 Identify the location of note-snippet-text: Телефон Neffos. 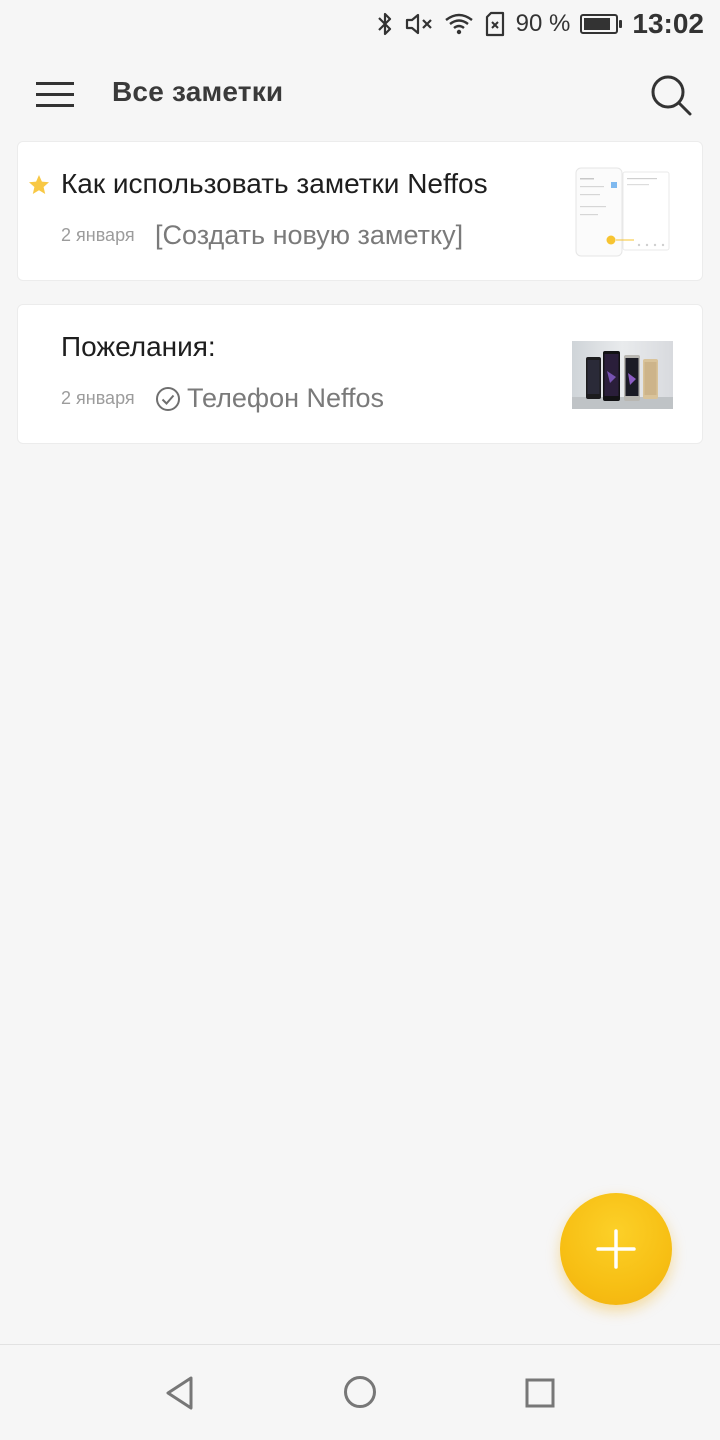
(286, 398).